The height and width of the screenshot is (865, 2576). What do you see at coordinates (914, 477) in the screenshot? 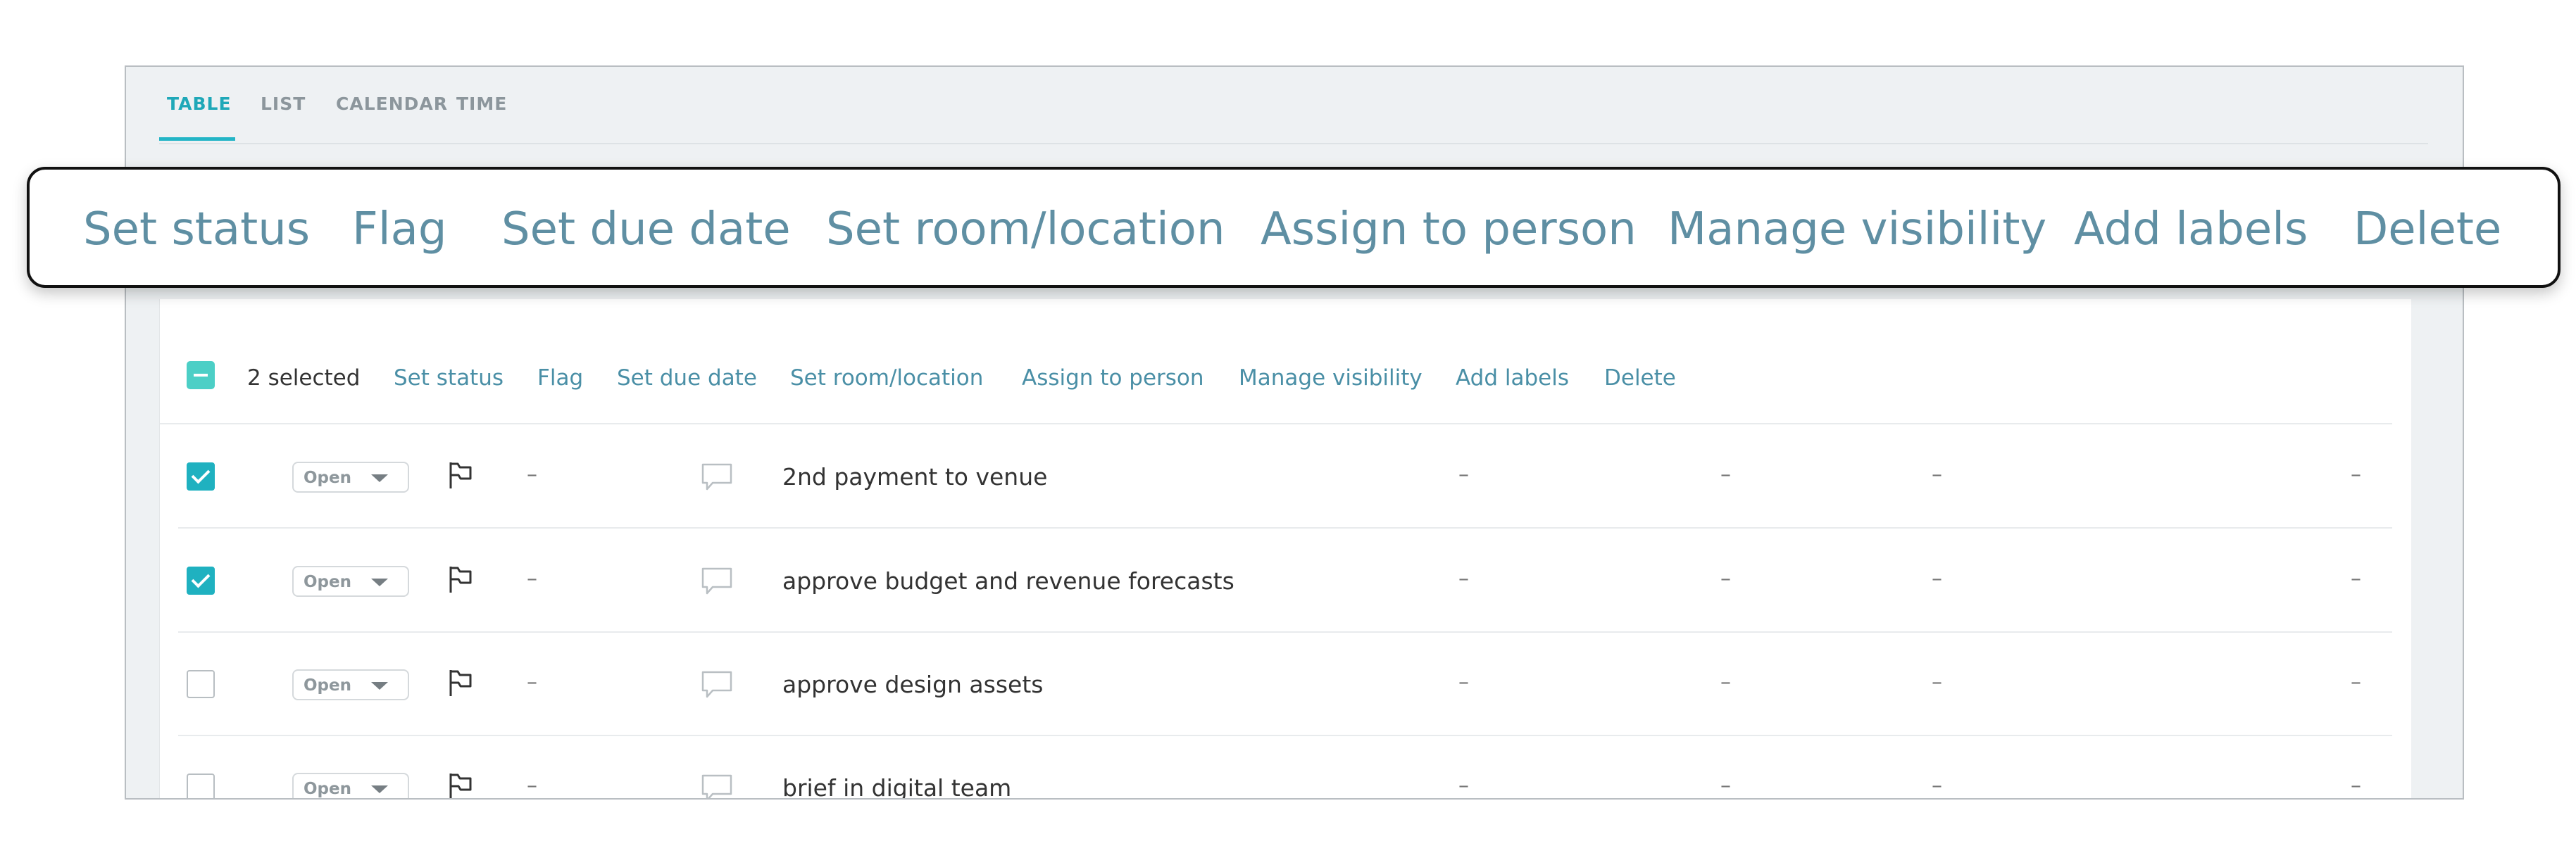
I see `task-name: 2nd payment to venue` at bounding box center [914, 477].